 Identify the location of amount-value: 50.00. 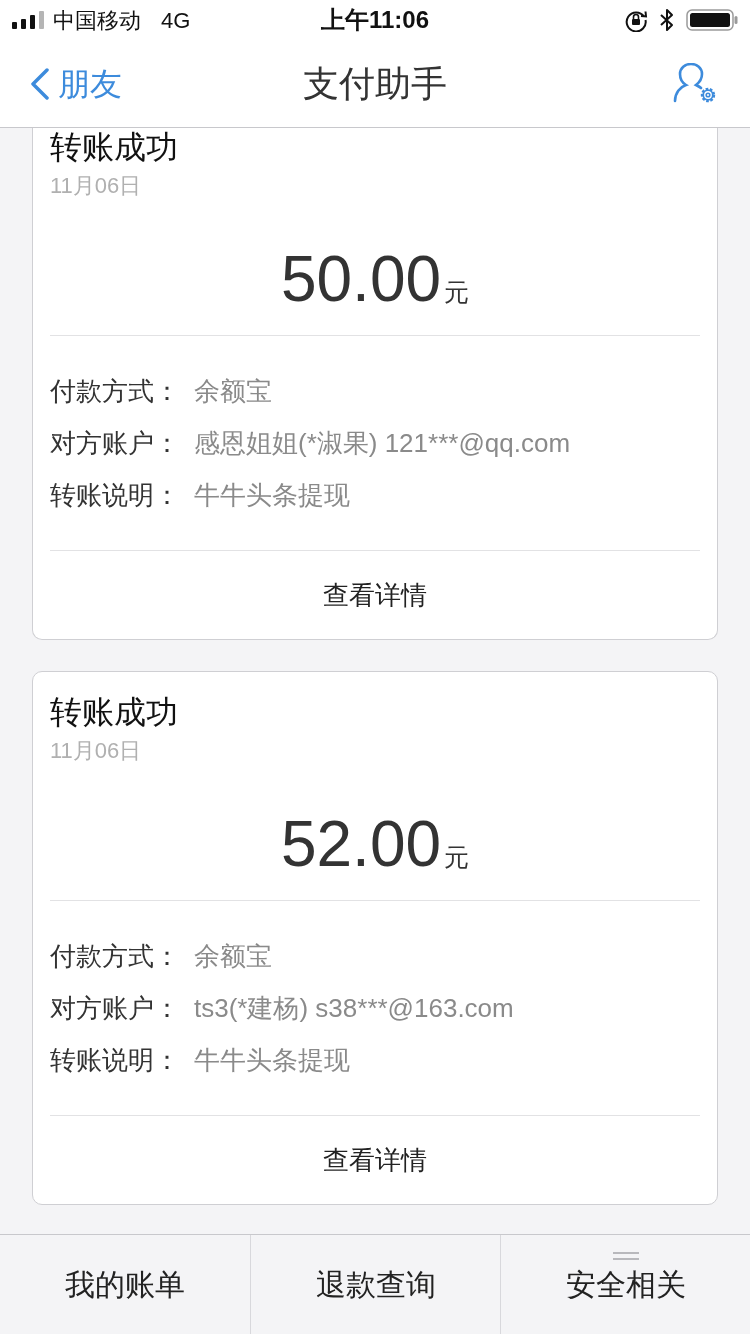
(361, 279).